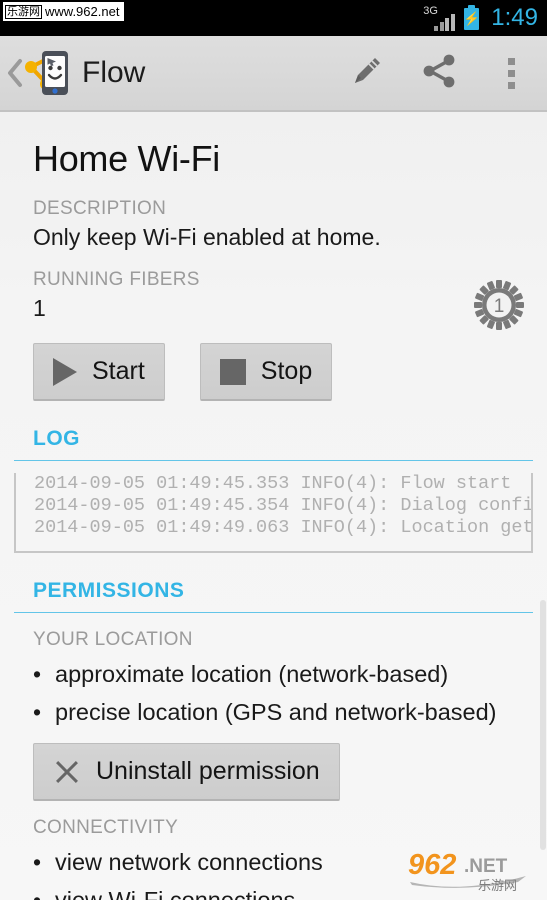  I want to click on uninstall-permission-label: Uninstall permission, so click(208, 771).